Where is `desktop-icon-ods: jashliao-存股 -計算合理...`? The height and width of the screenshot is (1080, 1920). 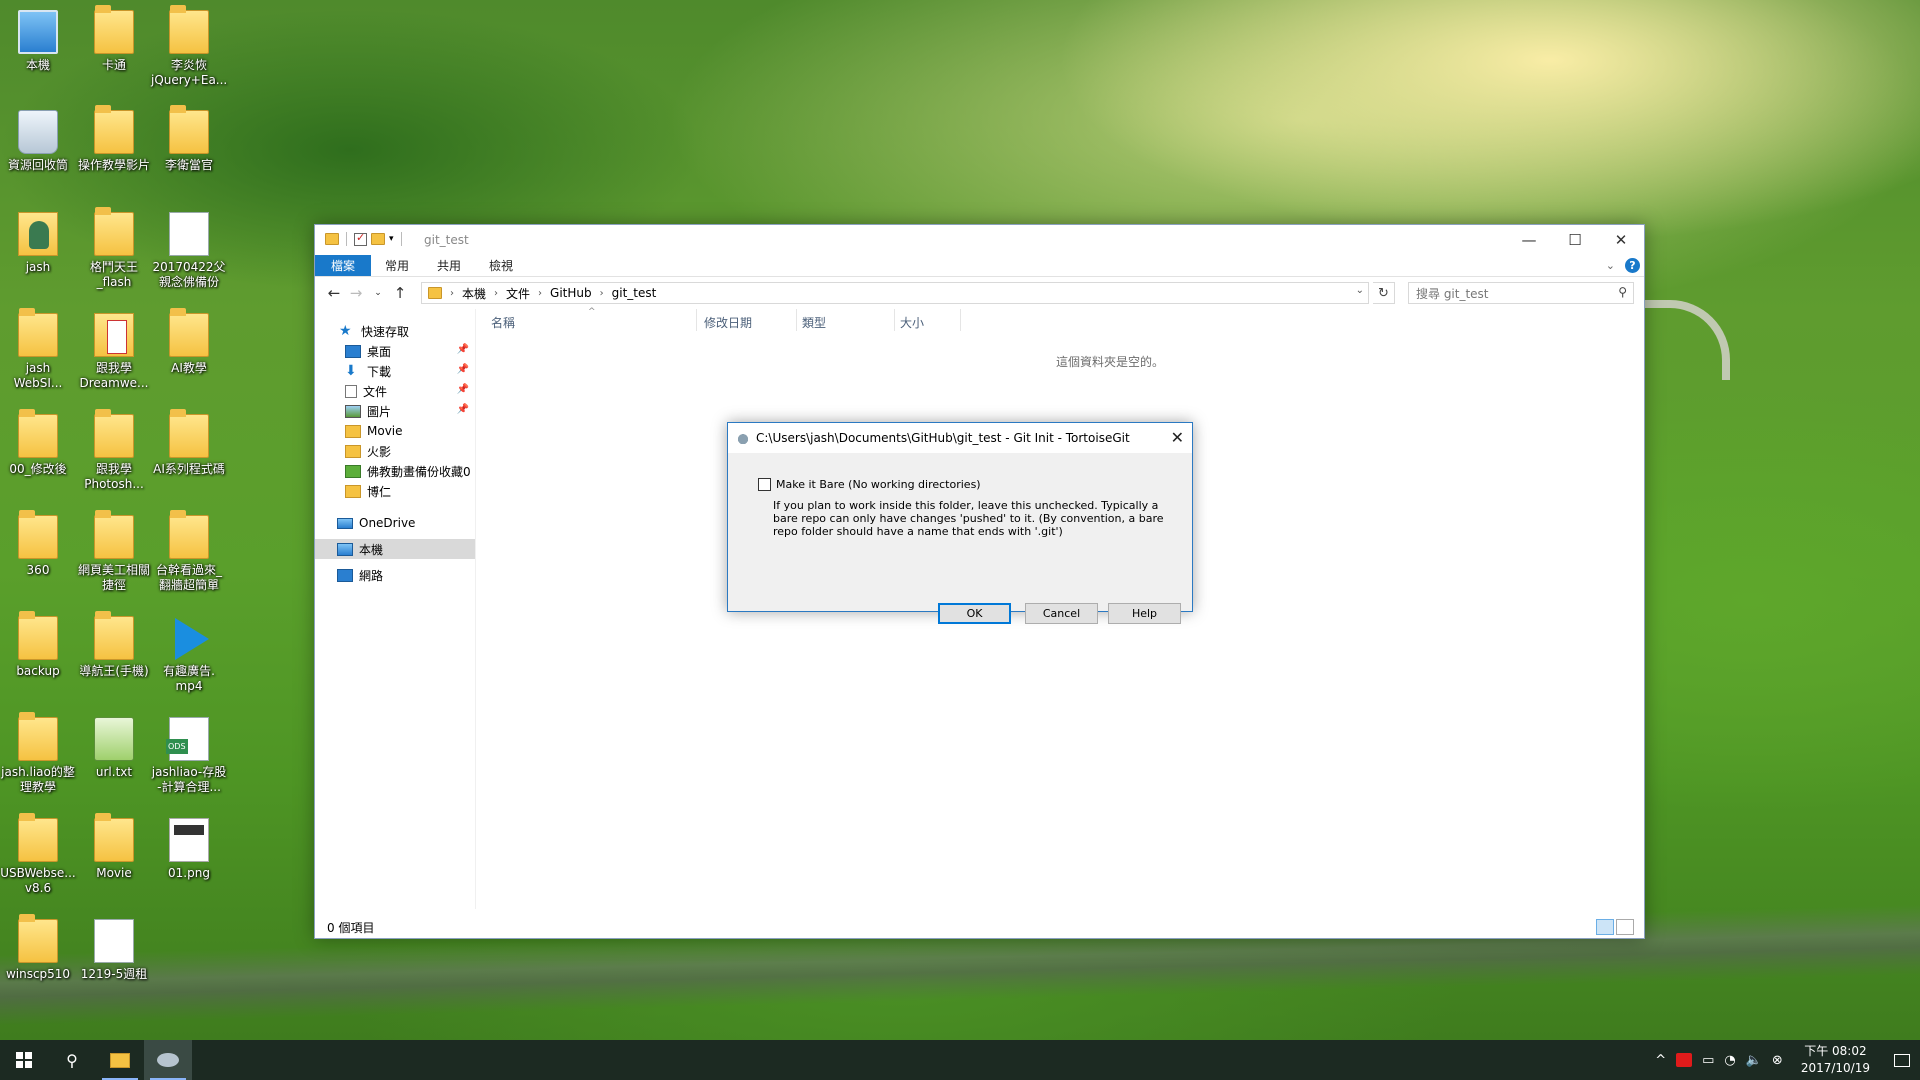
desktop-icon-ods: jashliao-存股 -計算合理... is located at coordinates (189, 756).